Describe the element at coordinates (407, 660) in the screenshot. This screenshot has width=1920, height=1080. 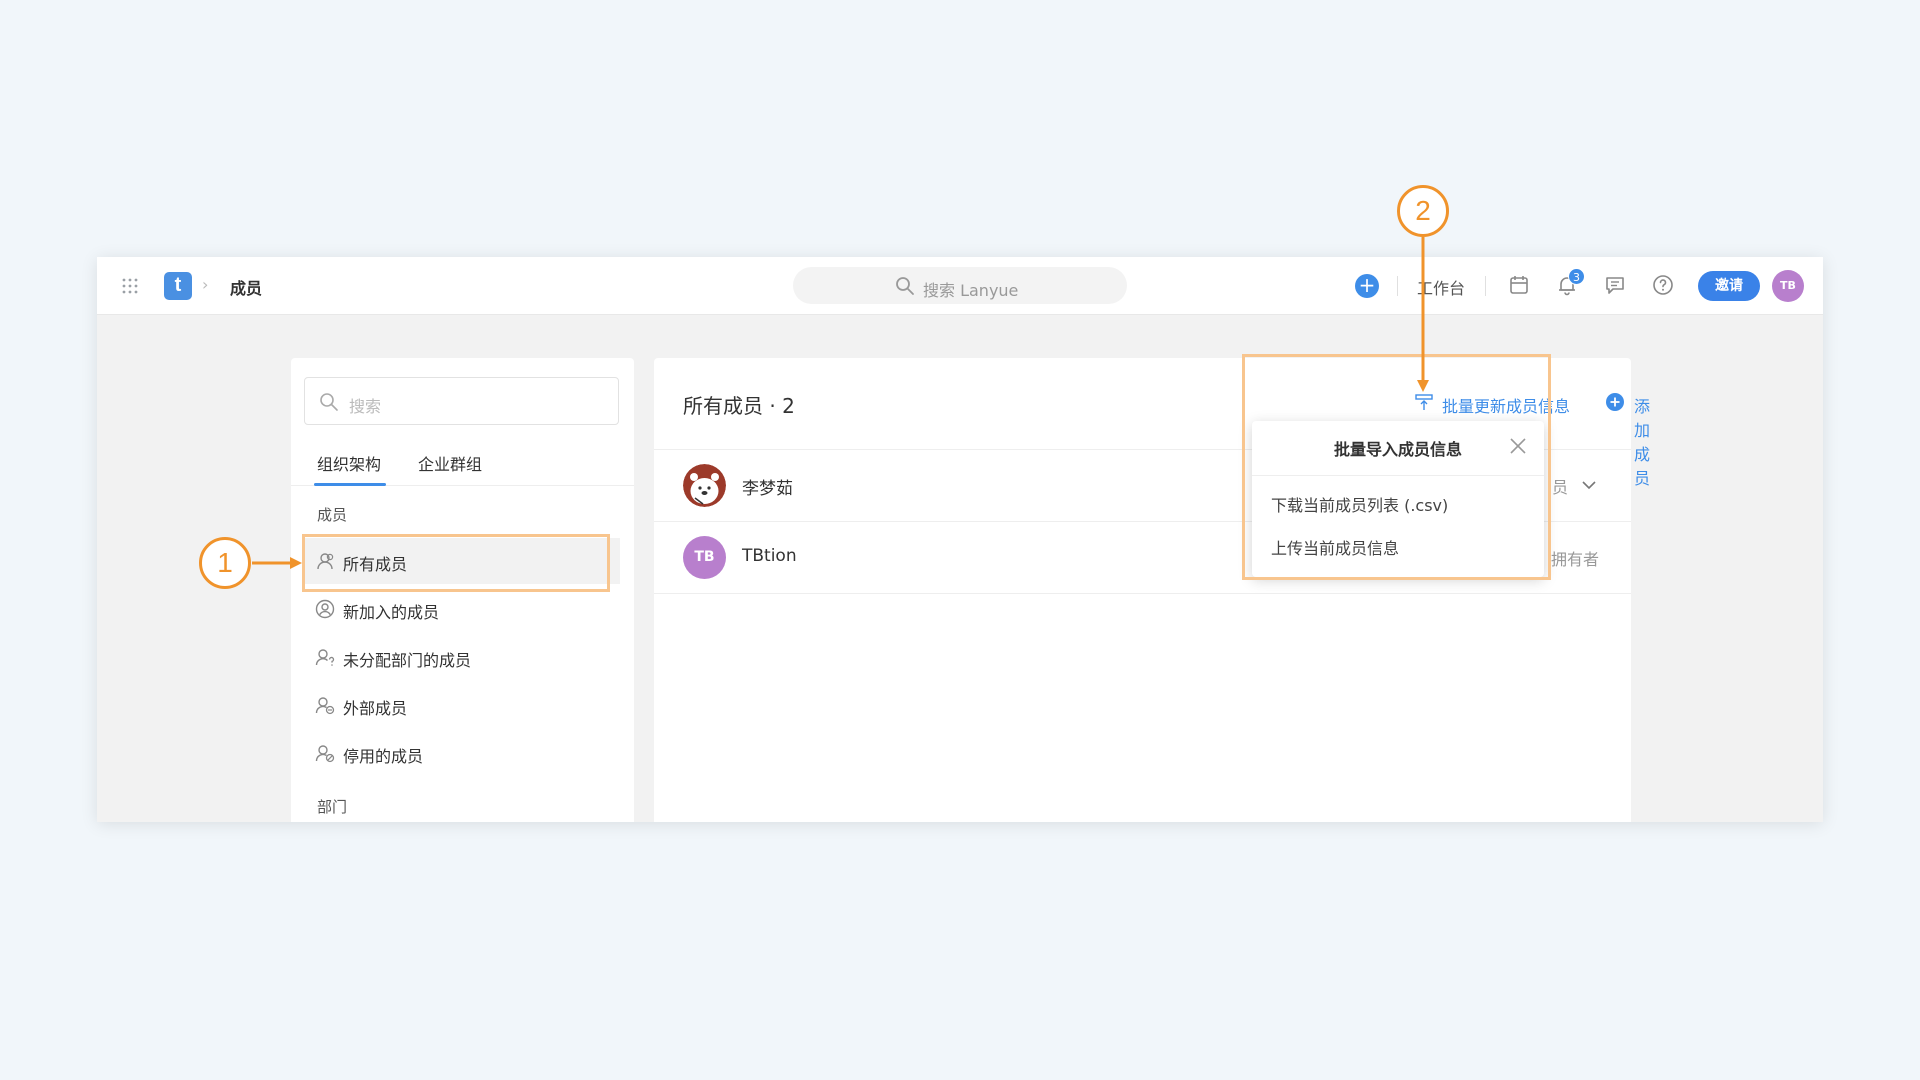
I see `sidebar-item-label: 未分配部门的成员` at that location.